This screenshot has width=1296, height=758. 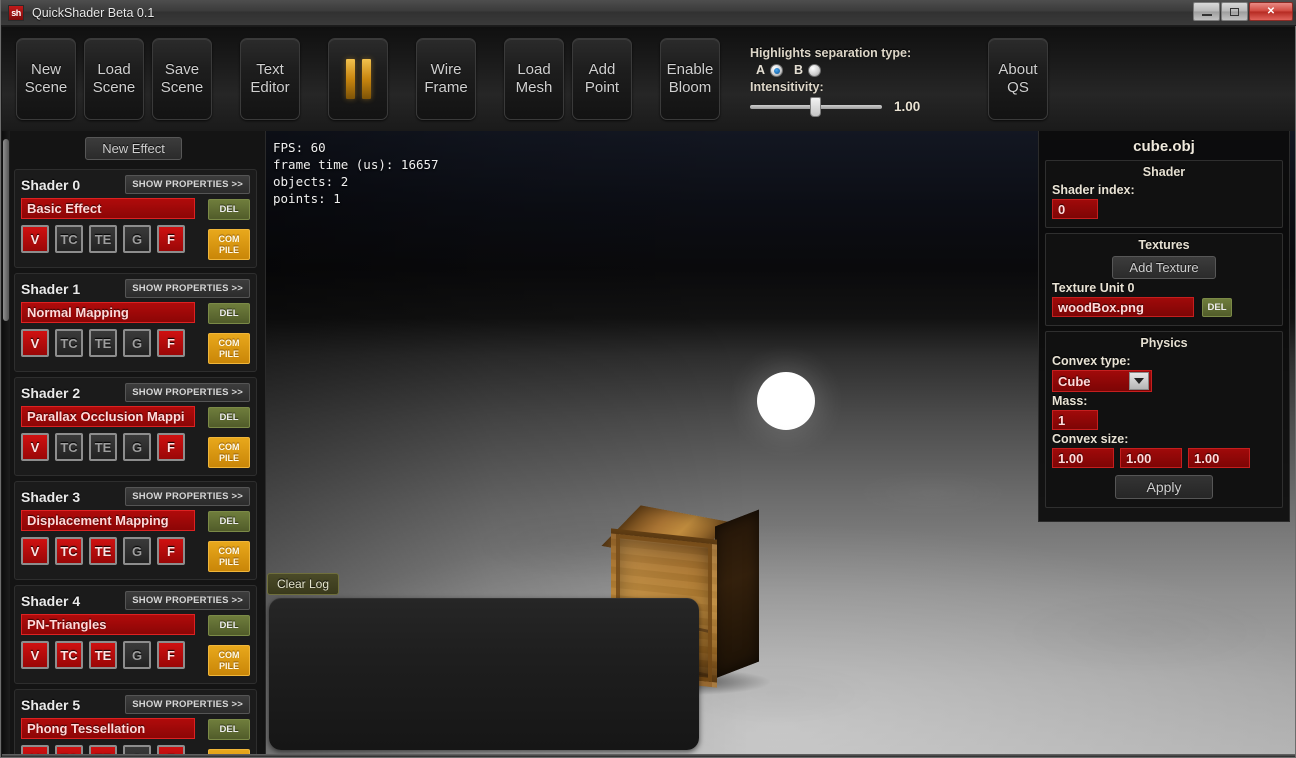 I want to click on texture-unit-row: woodBox.png DEL, so click(x=1164, y=307).